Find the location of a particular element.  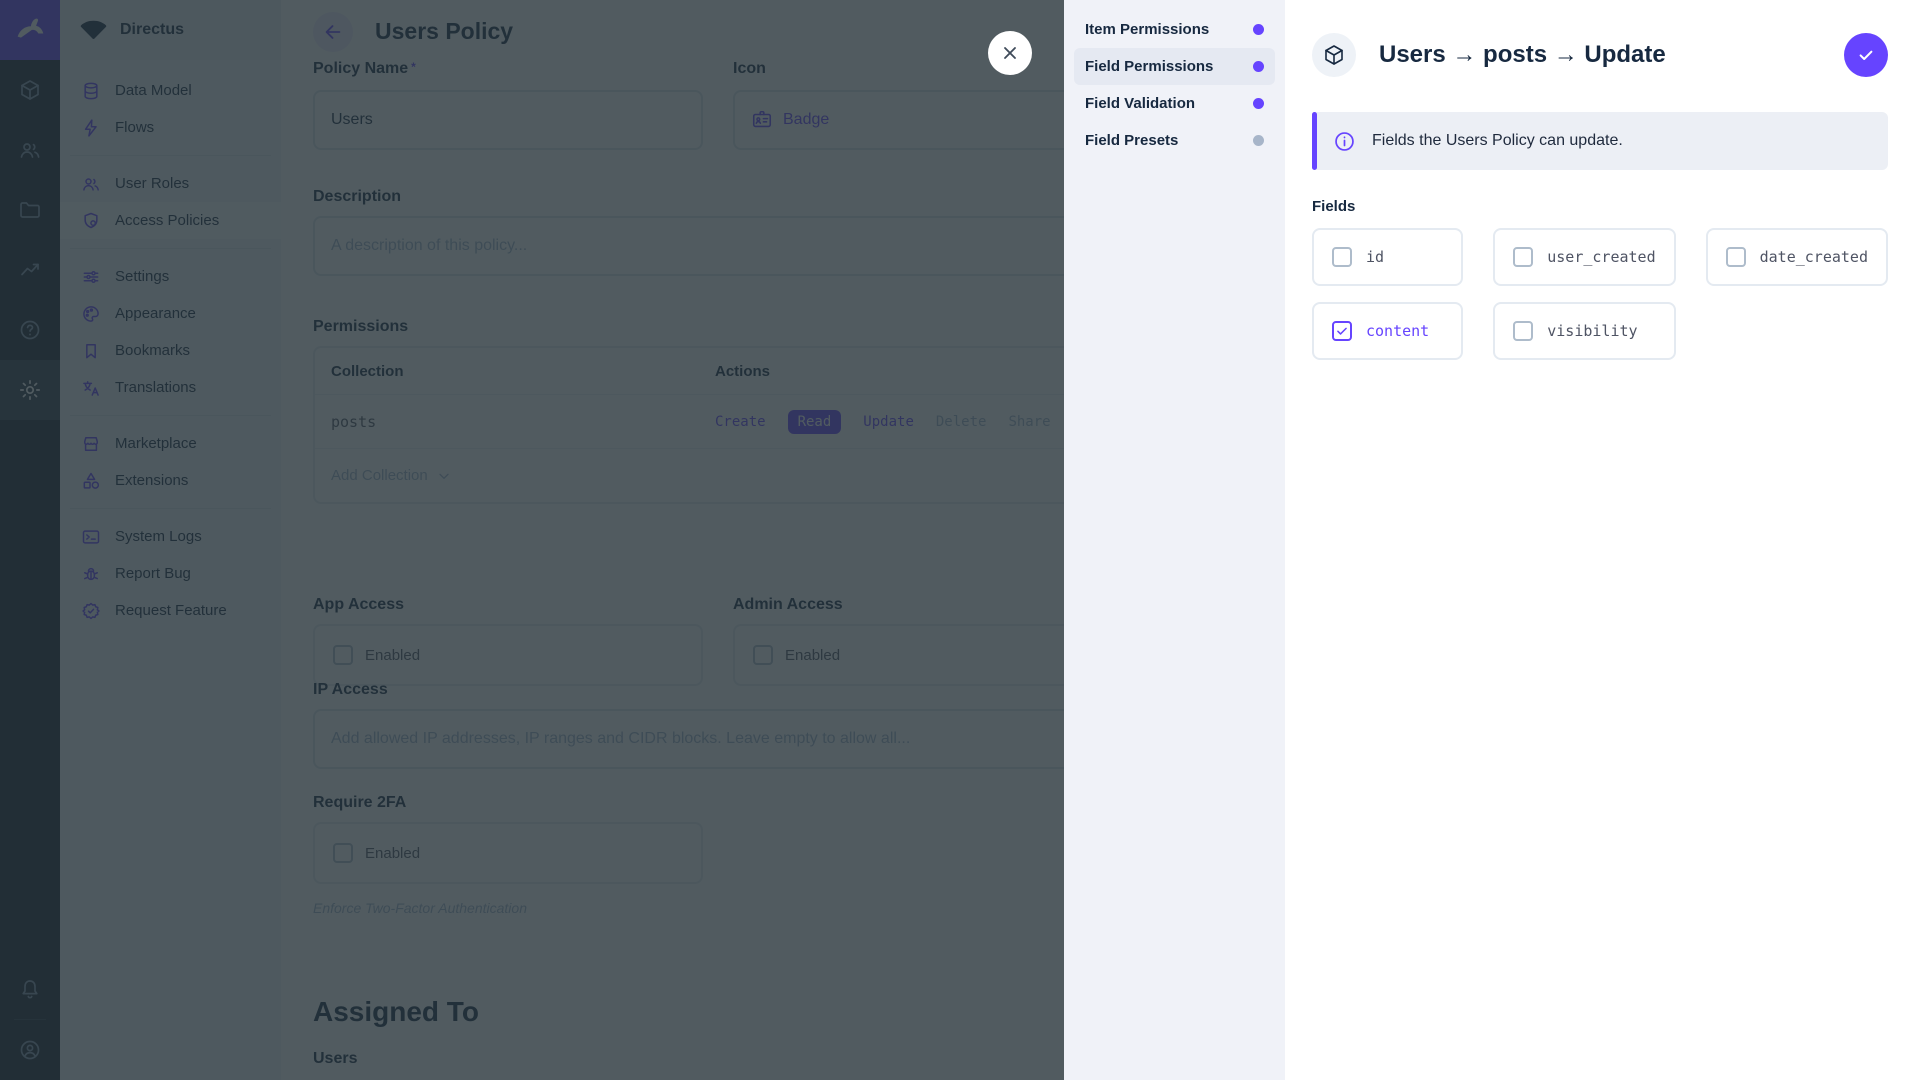

info-banner: Fields the Users Policy can update. is located at coordinates (1600, 141).